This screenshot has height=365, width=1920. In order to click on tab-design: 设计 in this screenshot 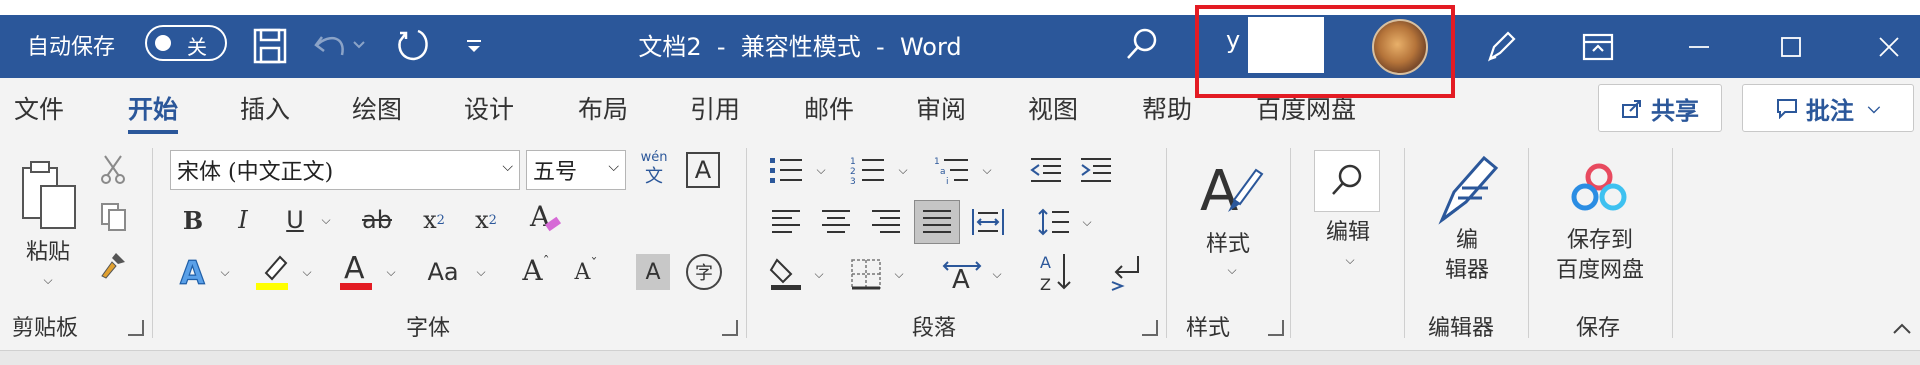, I will do `click(489, 108)`.